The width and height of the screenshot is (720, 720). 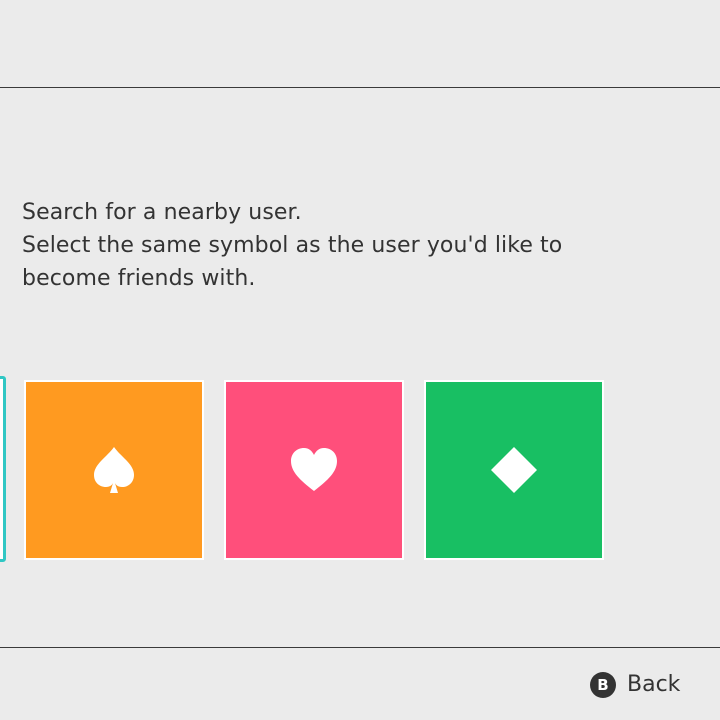 I want to click on bottom-divider, so click(x=360, y=647).